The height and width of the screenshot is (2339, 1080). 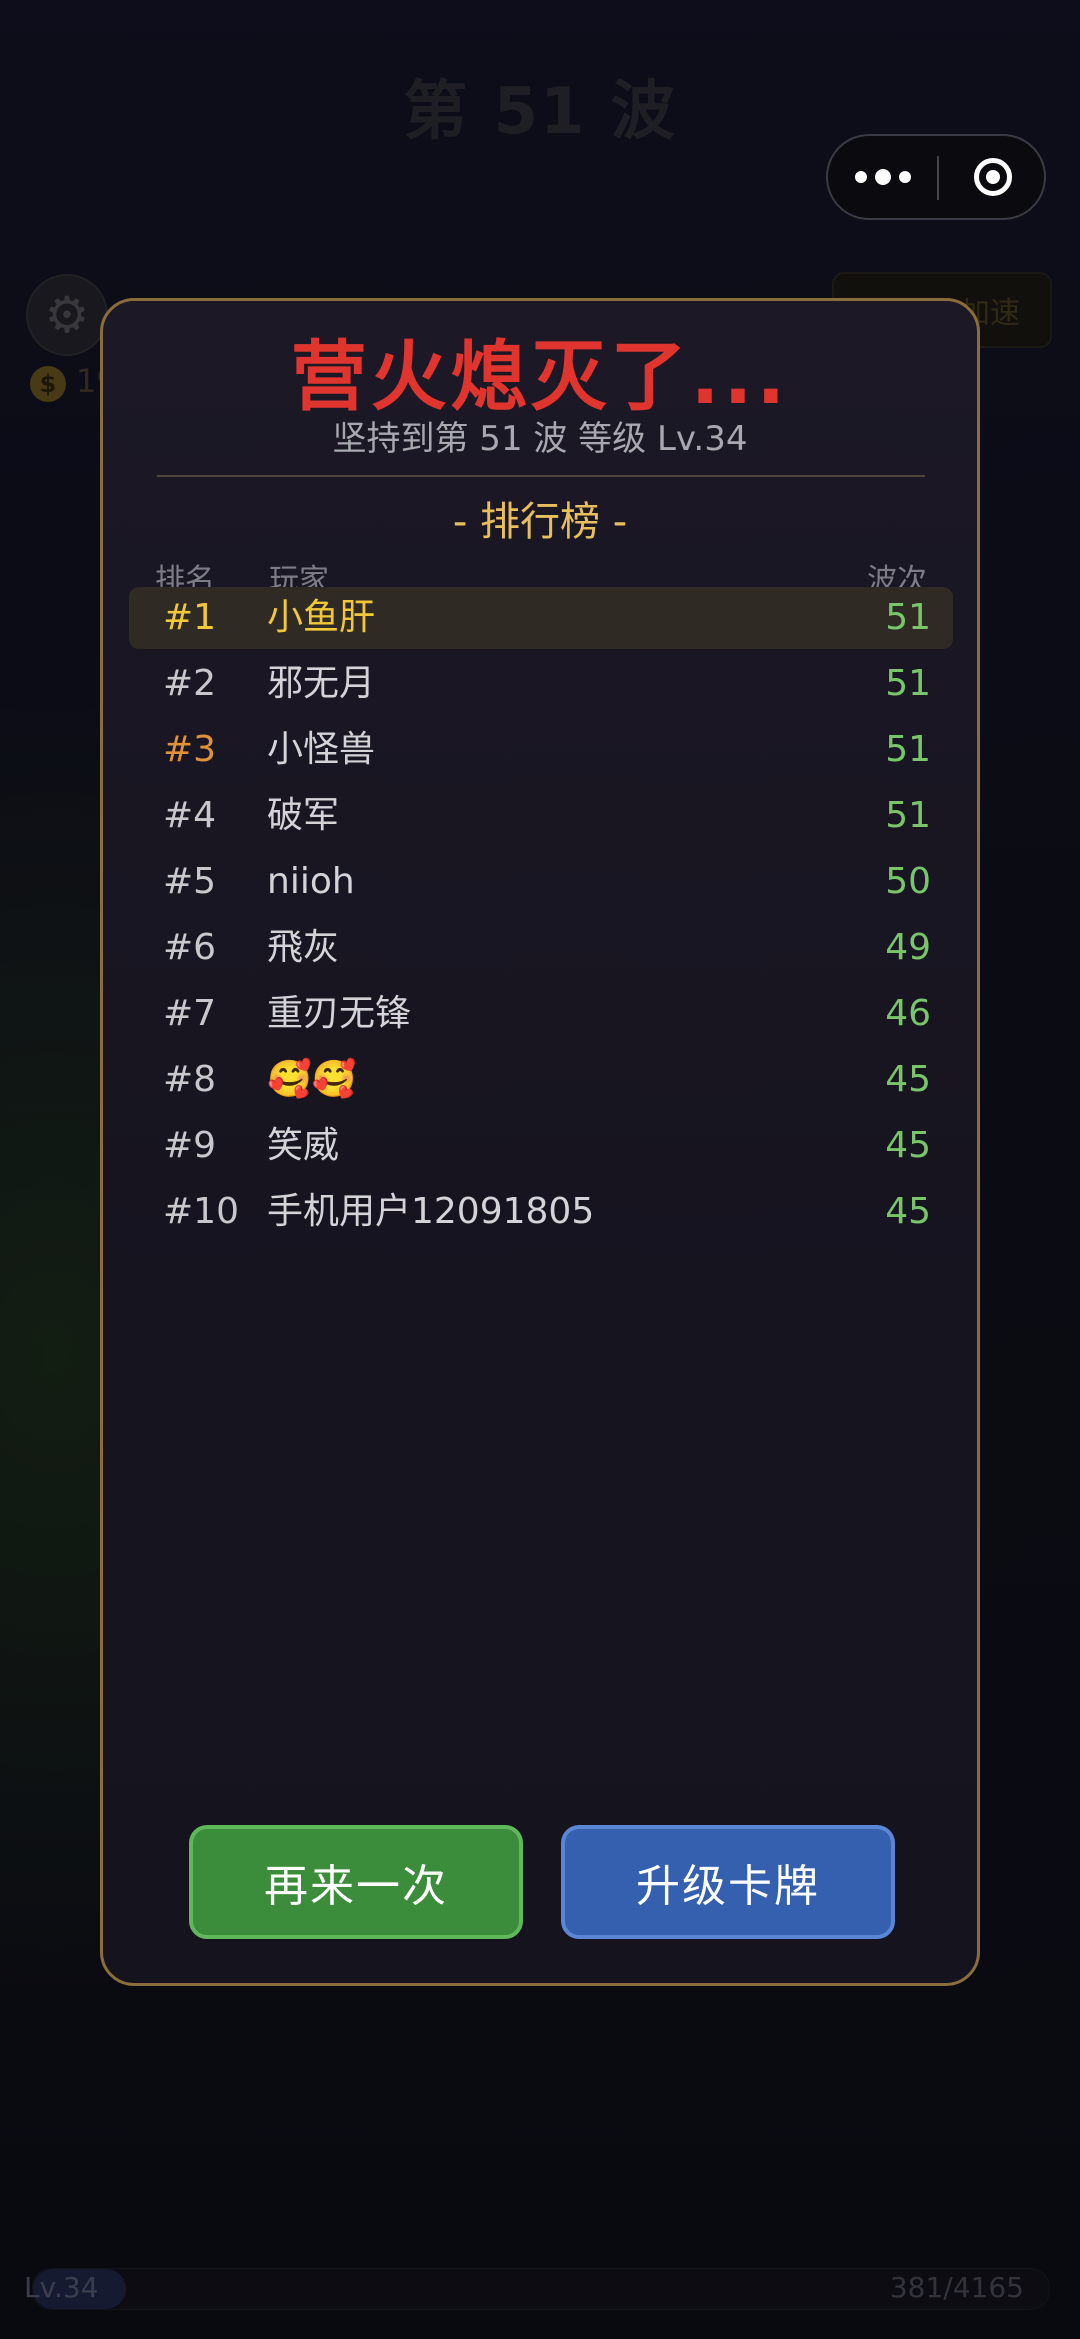 What do you see at coordinates (908, 881) in the screenshot?
I see `wave-count: 50` at bounding box center [908, 881].